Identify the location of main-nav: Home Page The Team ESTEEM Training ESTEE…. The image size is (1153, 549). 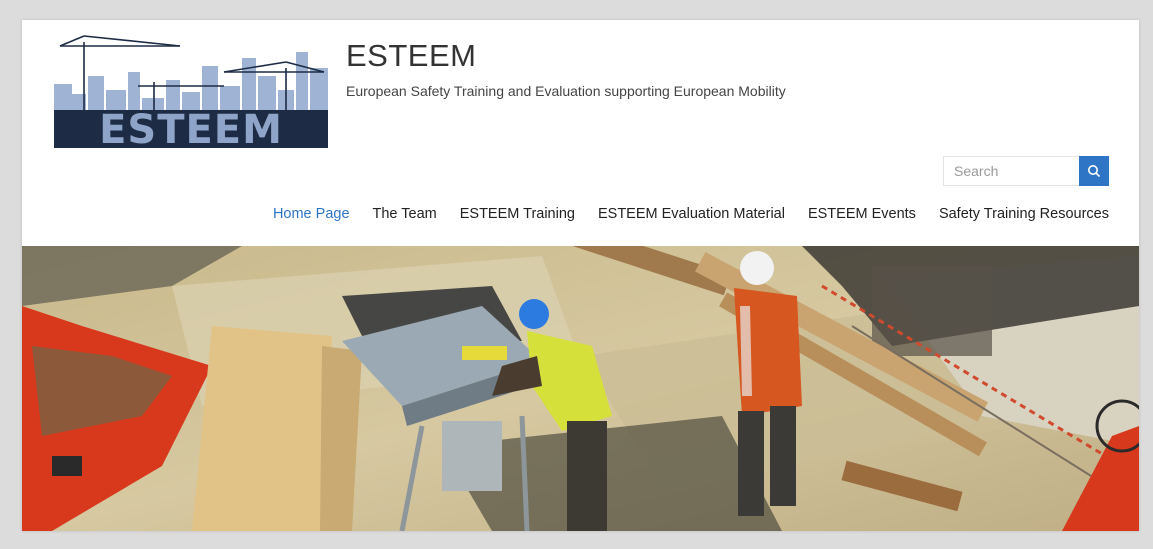
(691, 214).